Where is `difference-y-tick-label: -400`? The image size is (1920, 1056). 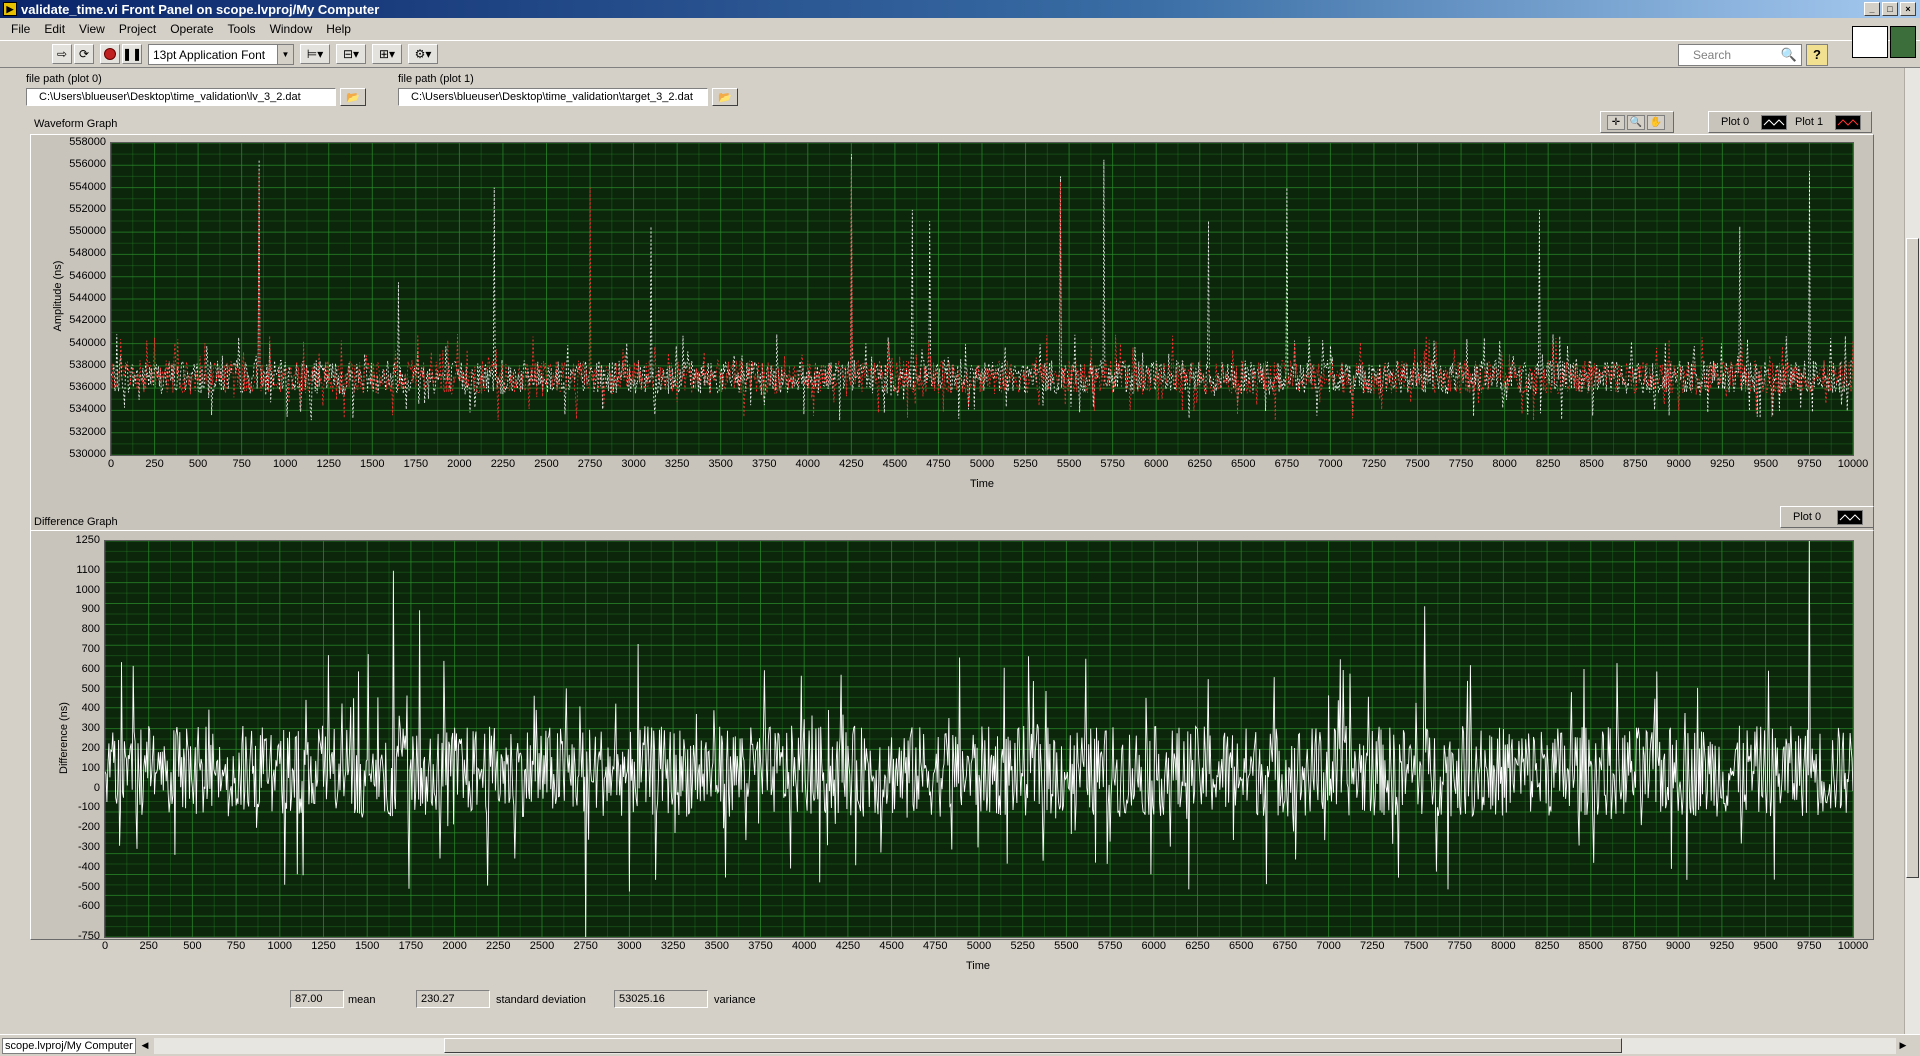
difference-y-tick-label: -400 is located at coordinates (88, 866).